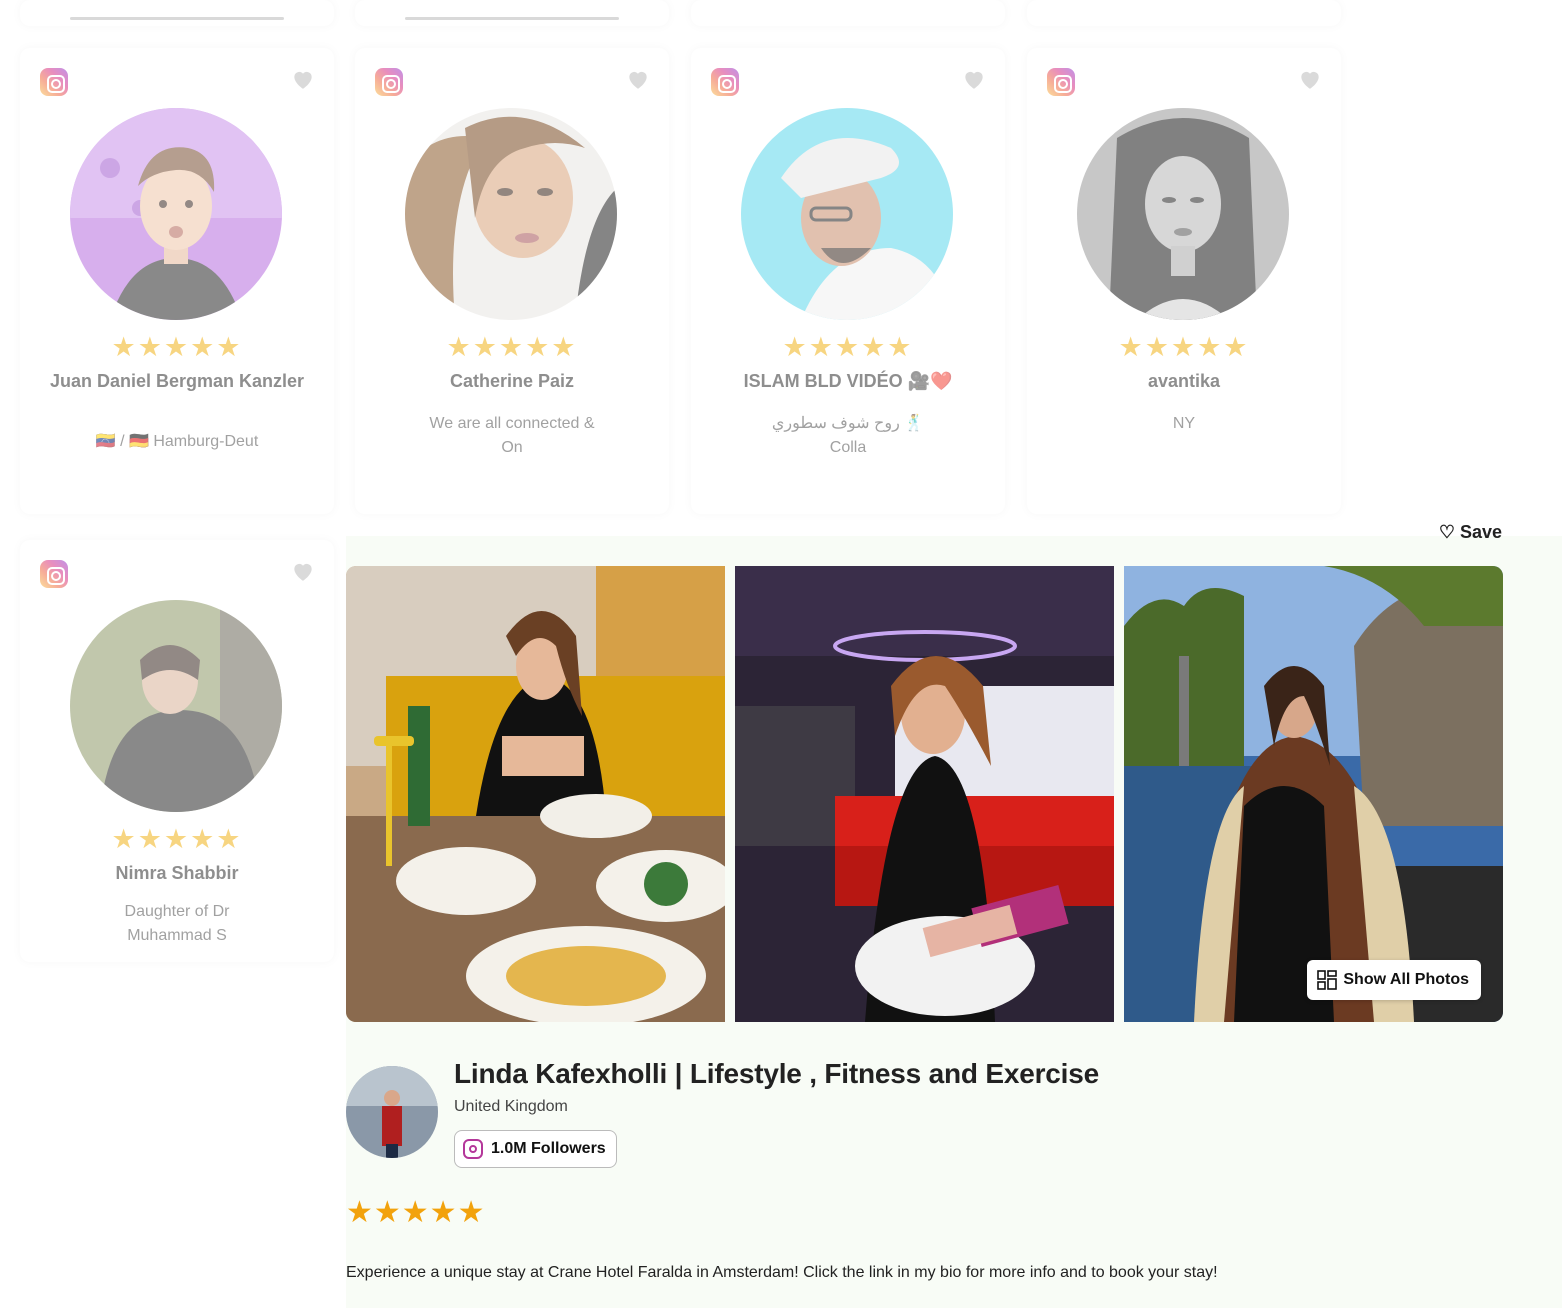  Describe the element at coordinates (177, 381) in the screenshot. I see `influencer-name: Juan Daniel Bergman Kanzler` at that location.